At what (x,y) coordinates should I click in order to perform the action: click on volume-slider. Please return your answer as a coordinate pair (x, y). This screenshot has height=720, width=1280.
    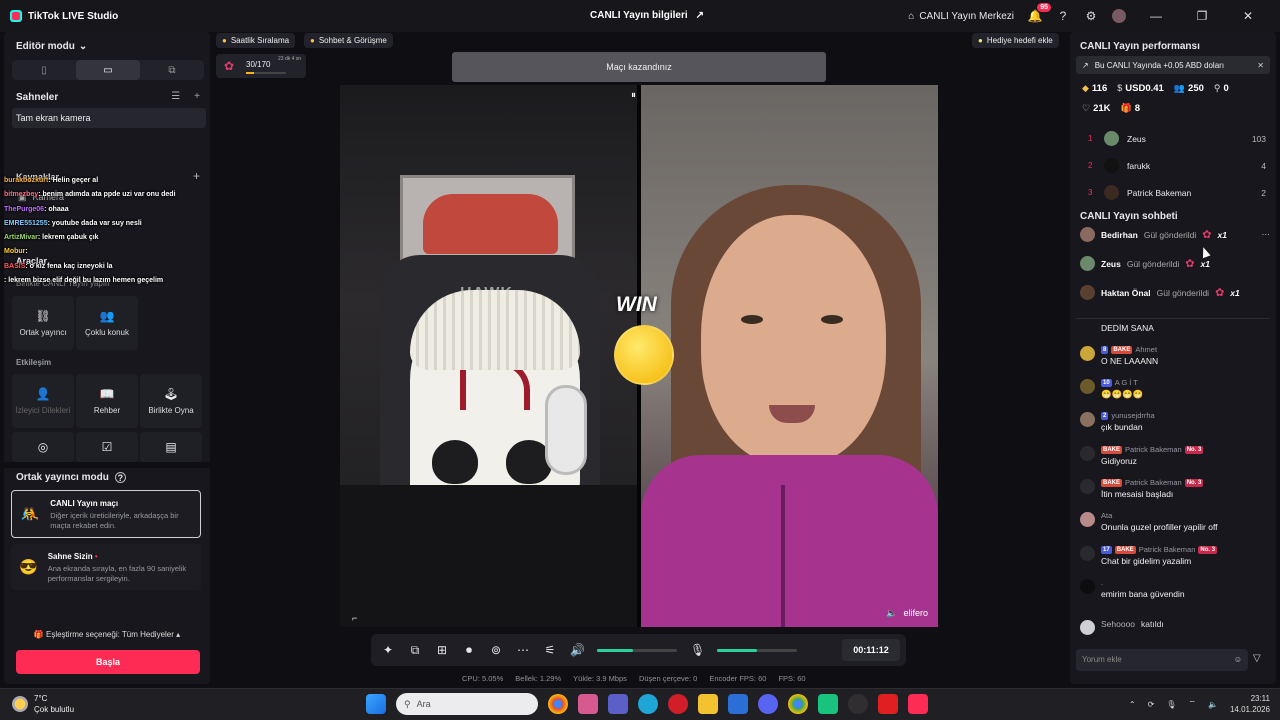
    Looking at the image, I should click on (637, 650).